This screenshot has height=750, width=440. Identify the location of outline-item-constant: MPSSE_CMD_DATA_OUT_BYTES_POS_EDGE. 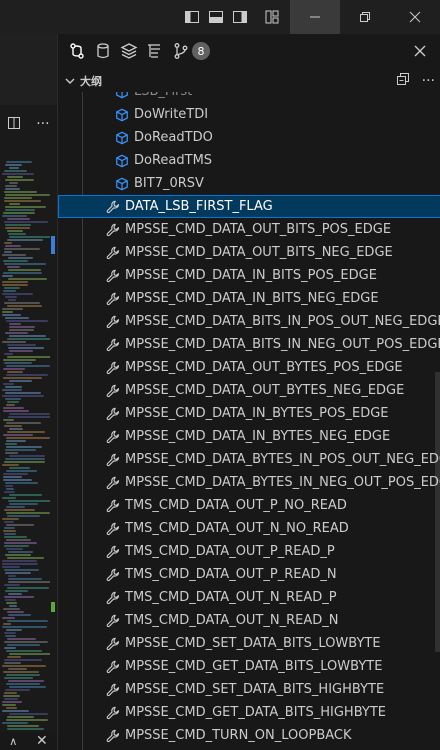
(249, 367).